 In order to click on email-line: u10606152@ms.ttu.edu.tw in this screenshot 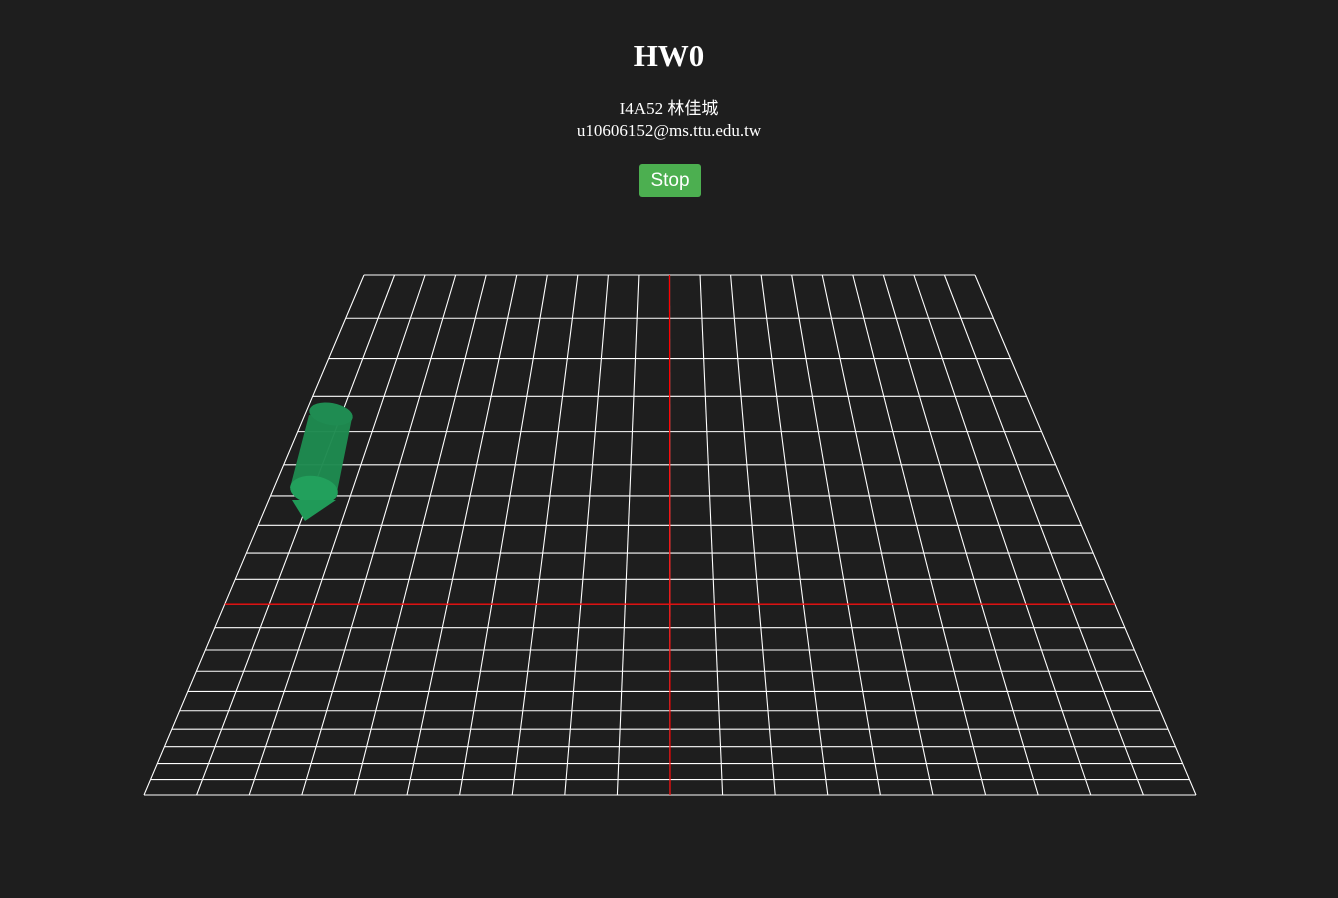, I will do `click(669, 130)`.